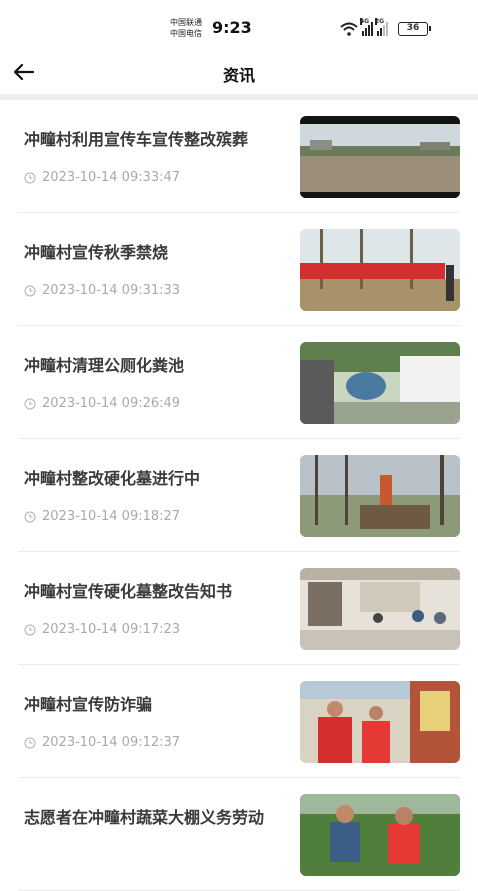 Image resolution: width=478 pixels, height=891 pixels. What do you see at coordinates (381, 27) in the screenshot?
I see `signal-2-icon: 2G` at bounding box center [381, 27].